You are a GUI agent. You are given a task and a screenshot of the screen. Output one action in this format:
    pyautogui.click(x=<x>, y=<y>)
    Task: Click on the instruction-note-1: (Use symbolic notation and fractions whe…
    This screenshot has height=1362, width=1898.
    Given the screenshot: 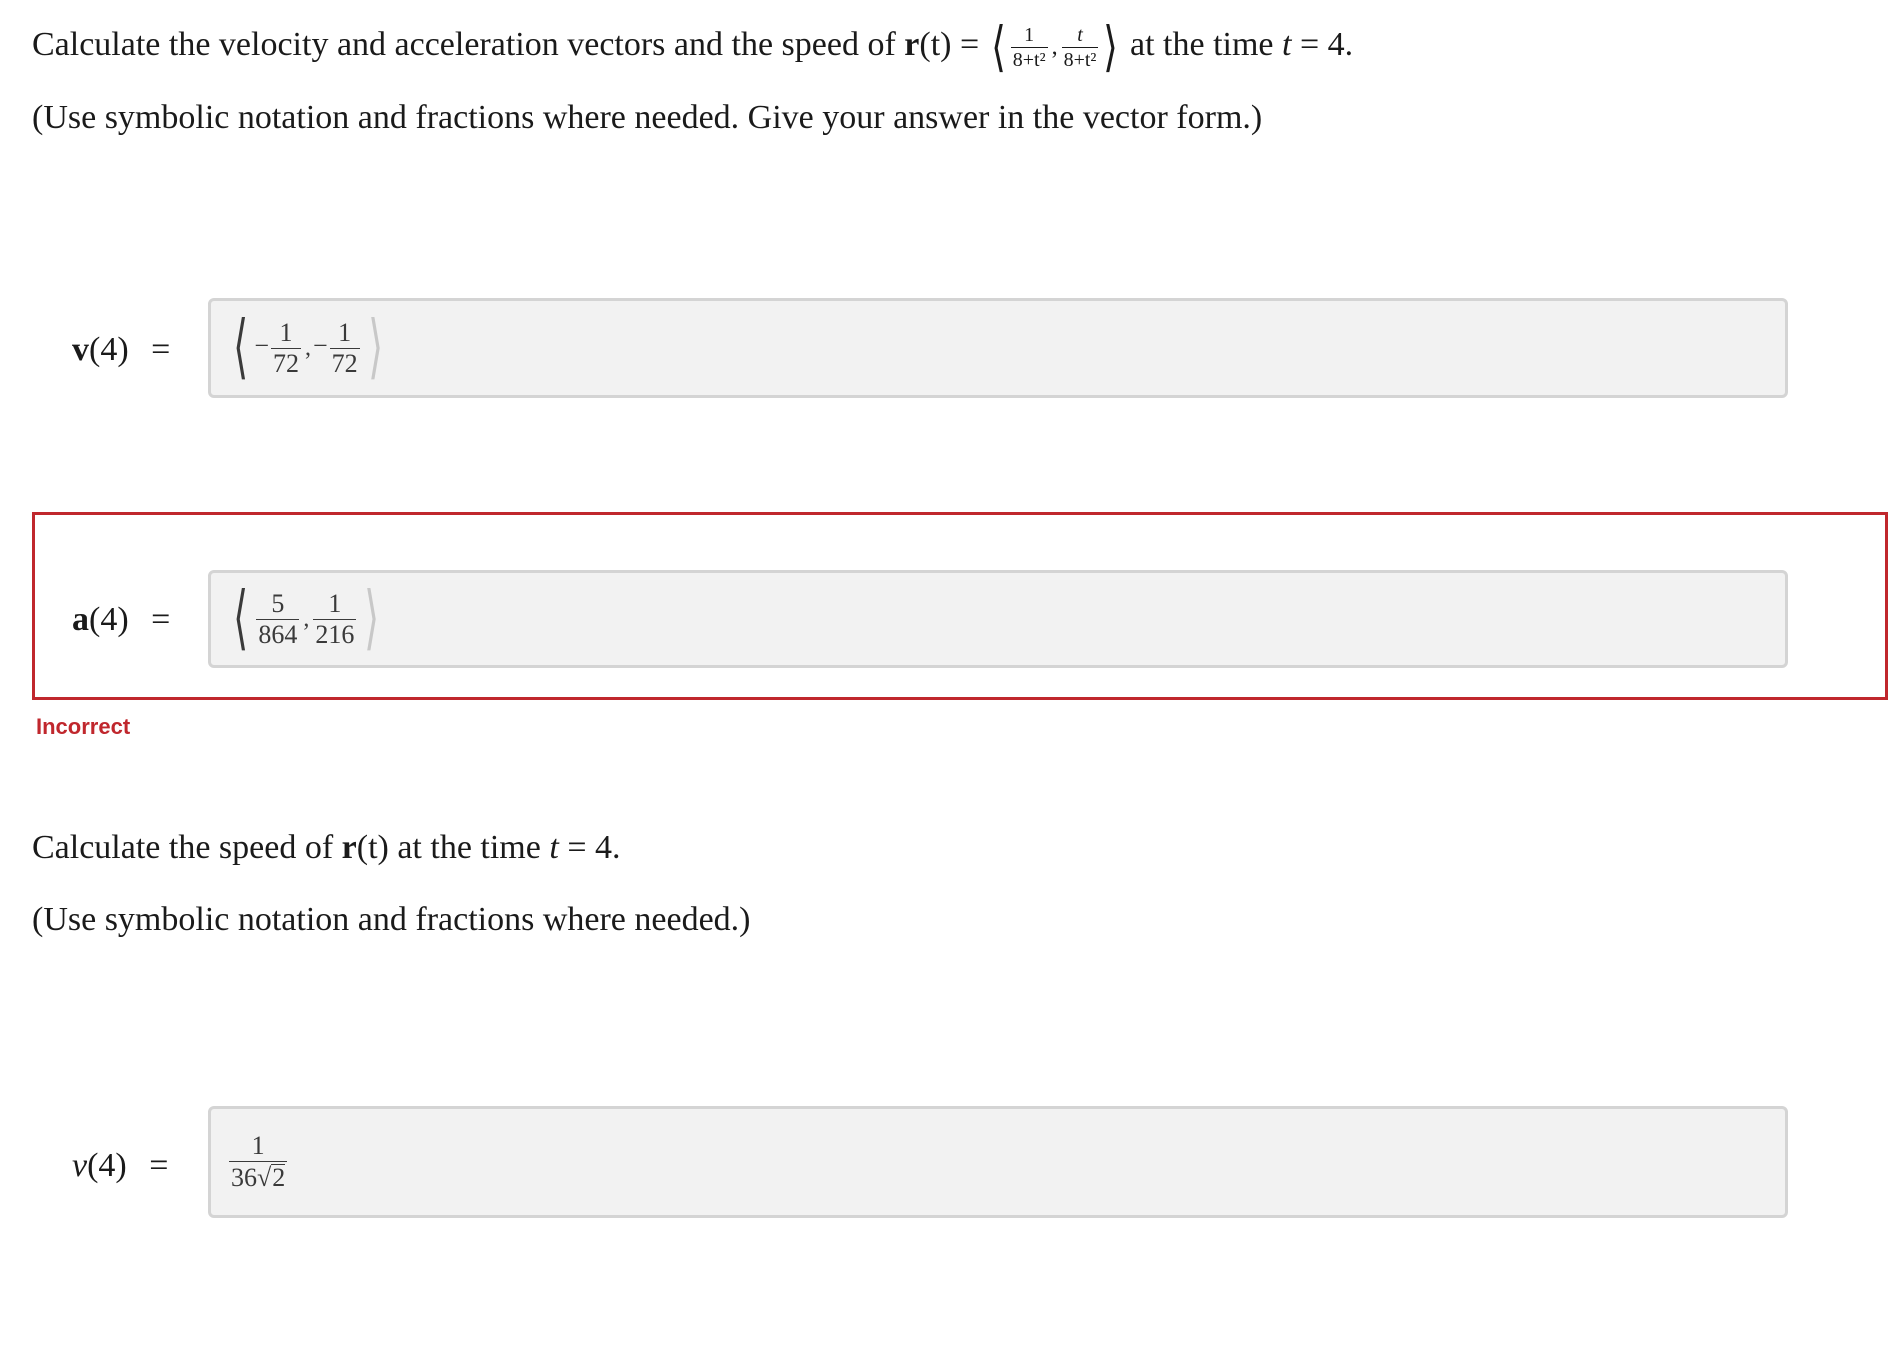 What is the action you would take?
    pyautogui.click(x=647, y=117)
    